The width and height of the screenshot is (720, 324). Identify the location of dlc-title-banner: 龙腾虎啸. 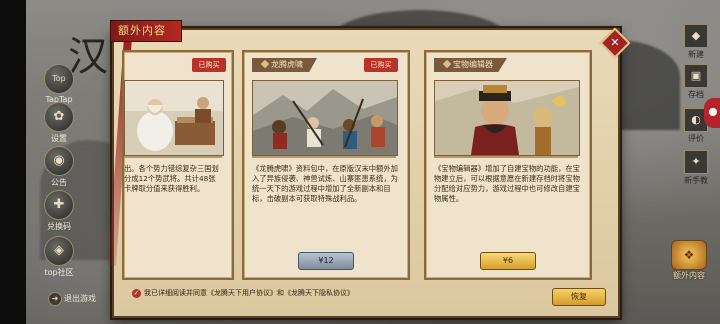
(284, 65).